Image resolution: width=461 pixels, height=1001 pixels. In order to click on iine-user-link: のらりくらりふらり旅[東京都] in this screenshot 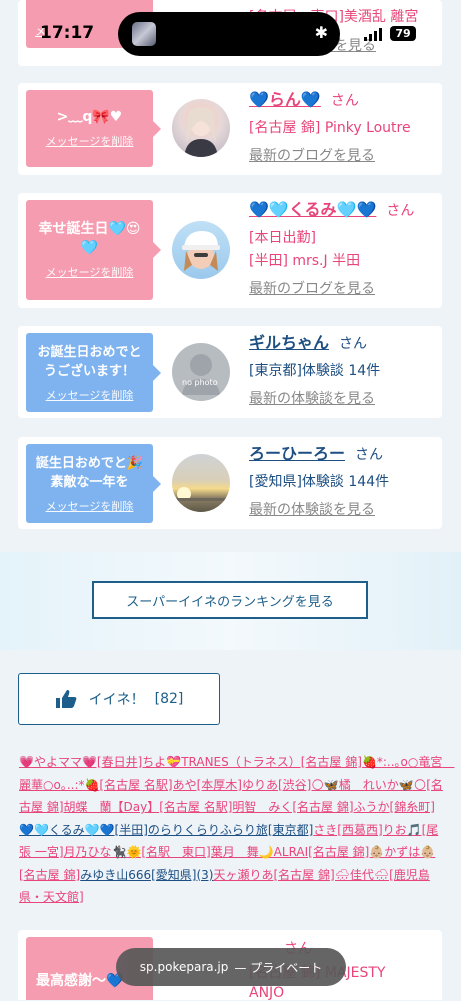, I will do `click(230, 830)`.